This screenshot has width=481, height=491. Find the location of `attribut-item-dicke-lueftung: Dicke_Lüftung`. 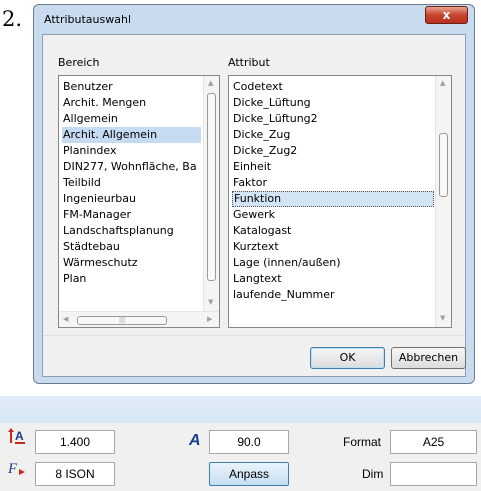

attribut-item-dicke-lueftung: Dicke_Lüftung is located at coordinates (271, 103).